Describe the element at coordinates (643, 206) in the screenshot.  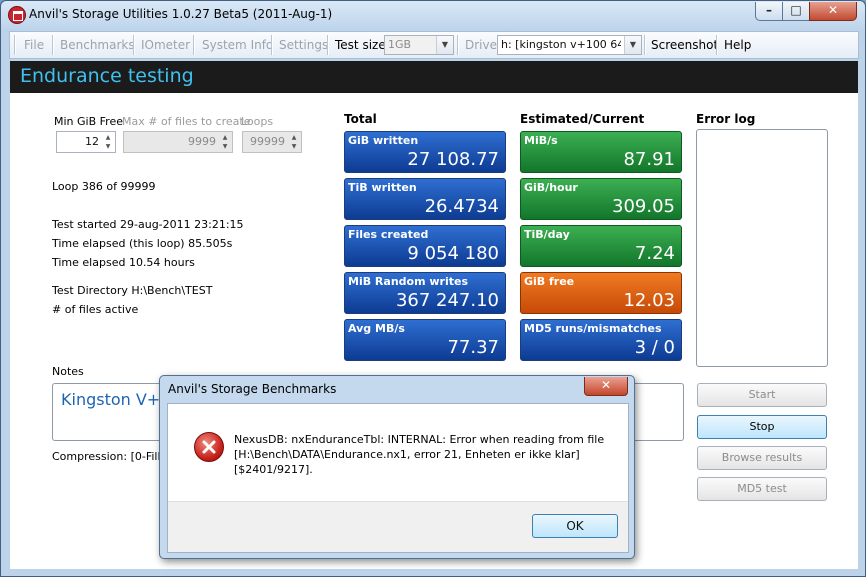
I see `tile-value: 309.05` at that location.